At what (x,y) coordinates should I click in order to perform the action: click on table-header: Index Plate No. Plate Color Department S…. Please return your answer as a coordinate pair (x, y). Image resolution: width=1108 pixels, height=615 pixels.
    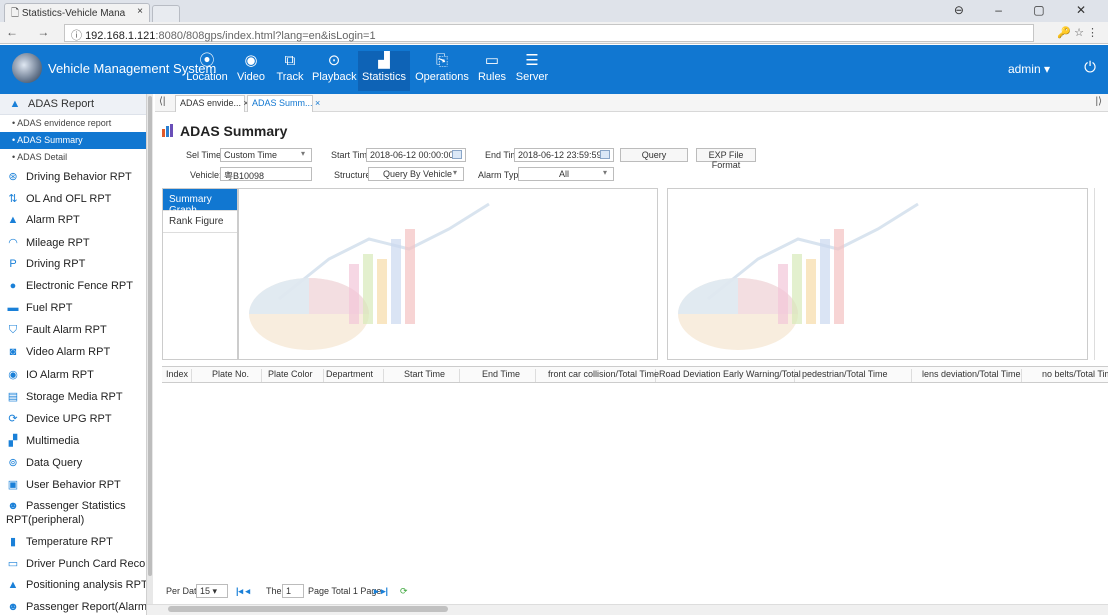
    Looking at the image, I should click on (635, 374).